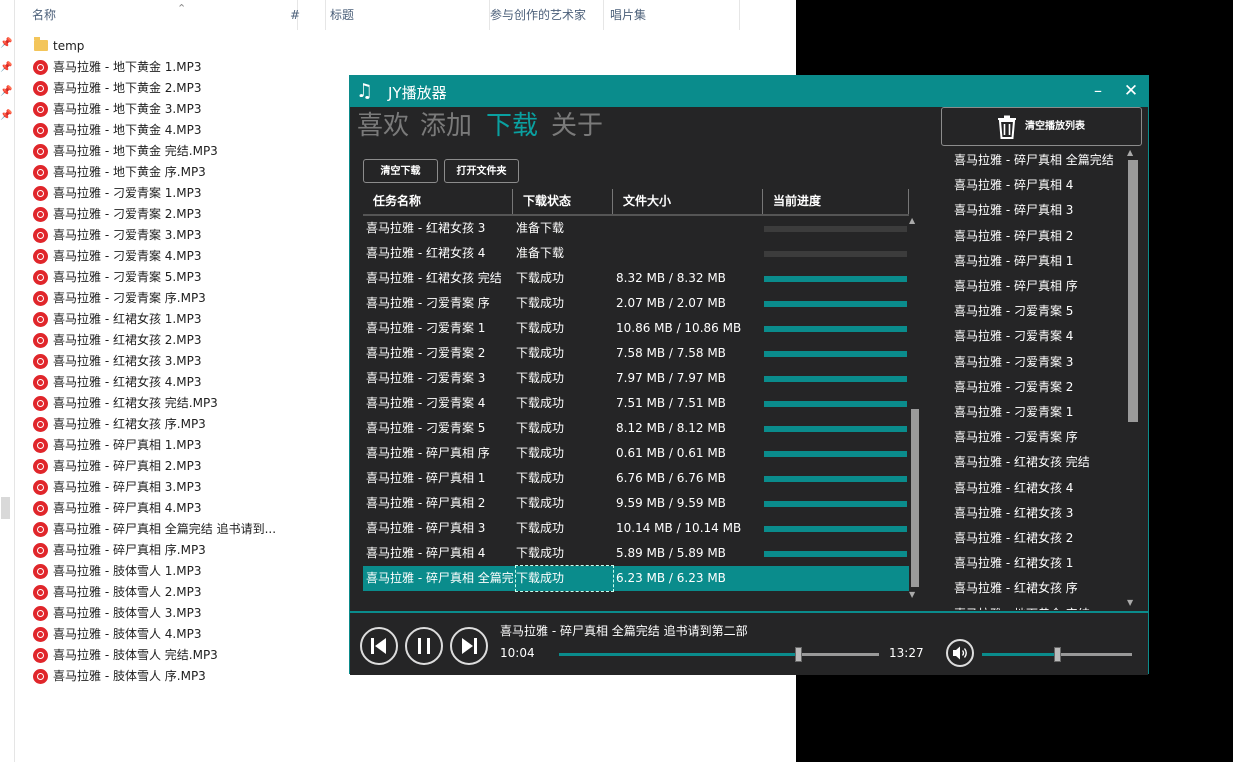  Describe the element at coordinates (180, 655) in the screenshot. I see `file-row: 喜马拉雅 - 肢体雪人 完结.MP3` at that location.